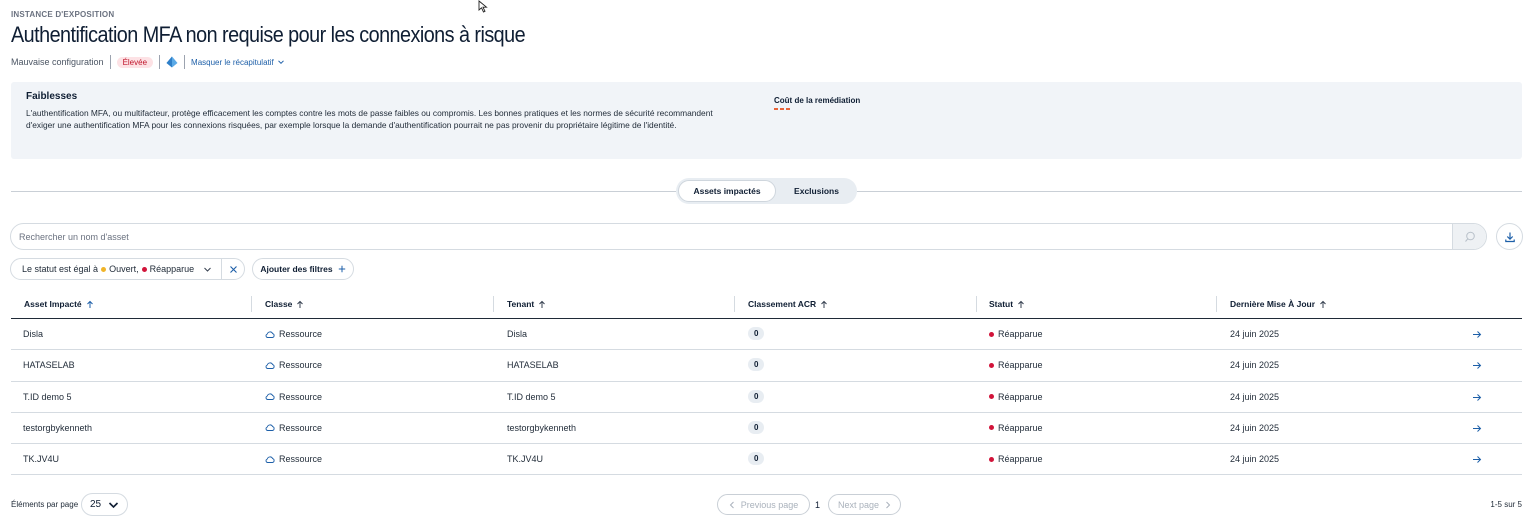 The height and width of the screenshot is (524, 1531). What do you see at coordinates (782, 109) in the screenshot?
I see `remediation-cost-indicator` at bounding box center [782, 109].